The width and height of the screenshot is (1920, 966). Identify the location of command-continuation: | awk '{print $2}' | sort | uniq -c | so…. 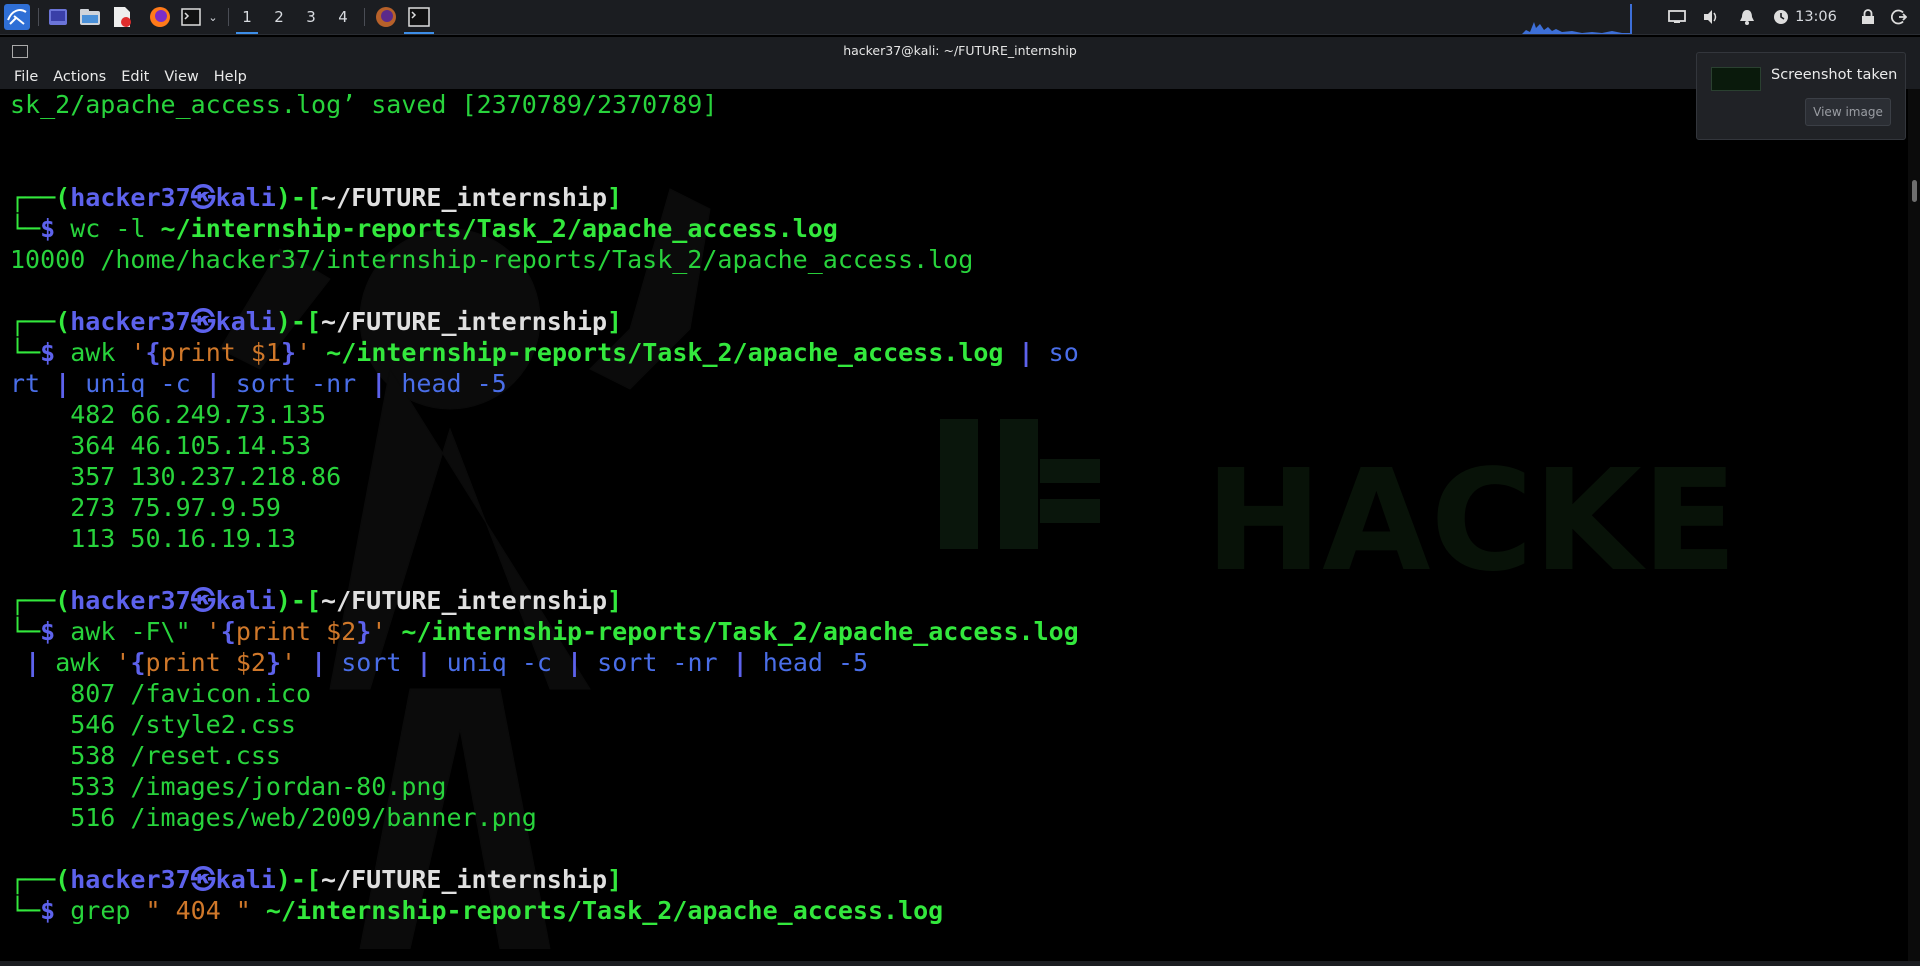
(447, 662).